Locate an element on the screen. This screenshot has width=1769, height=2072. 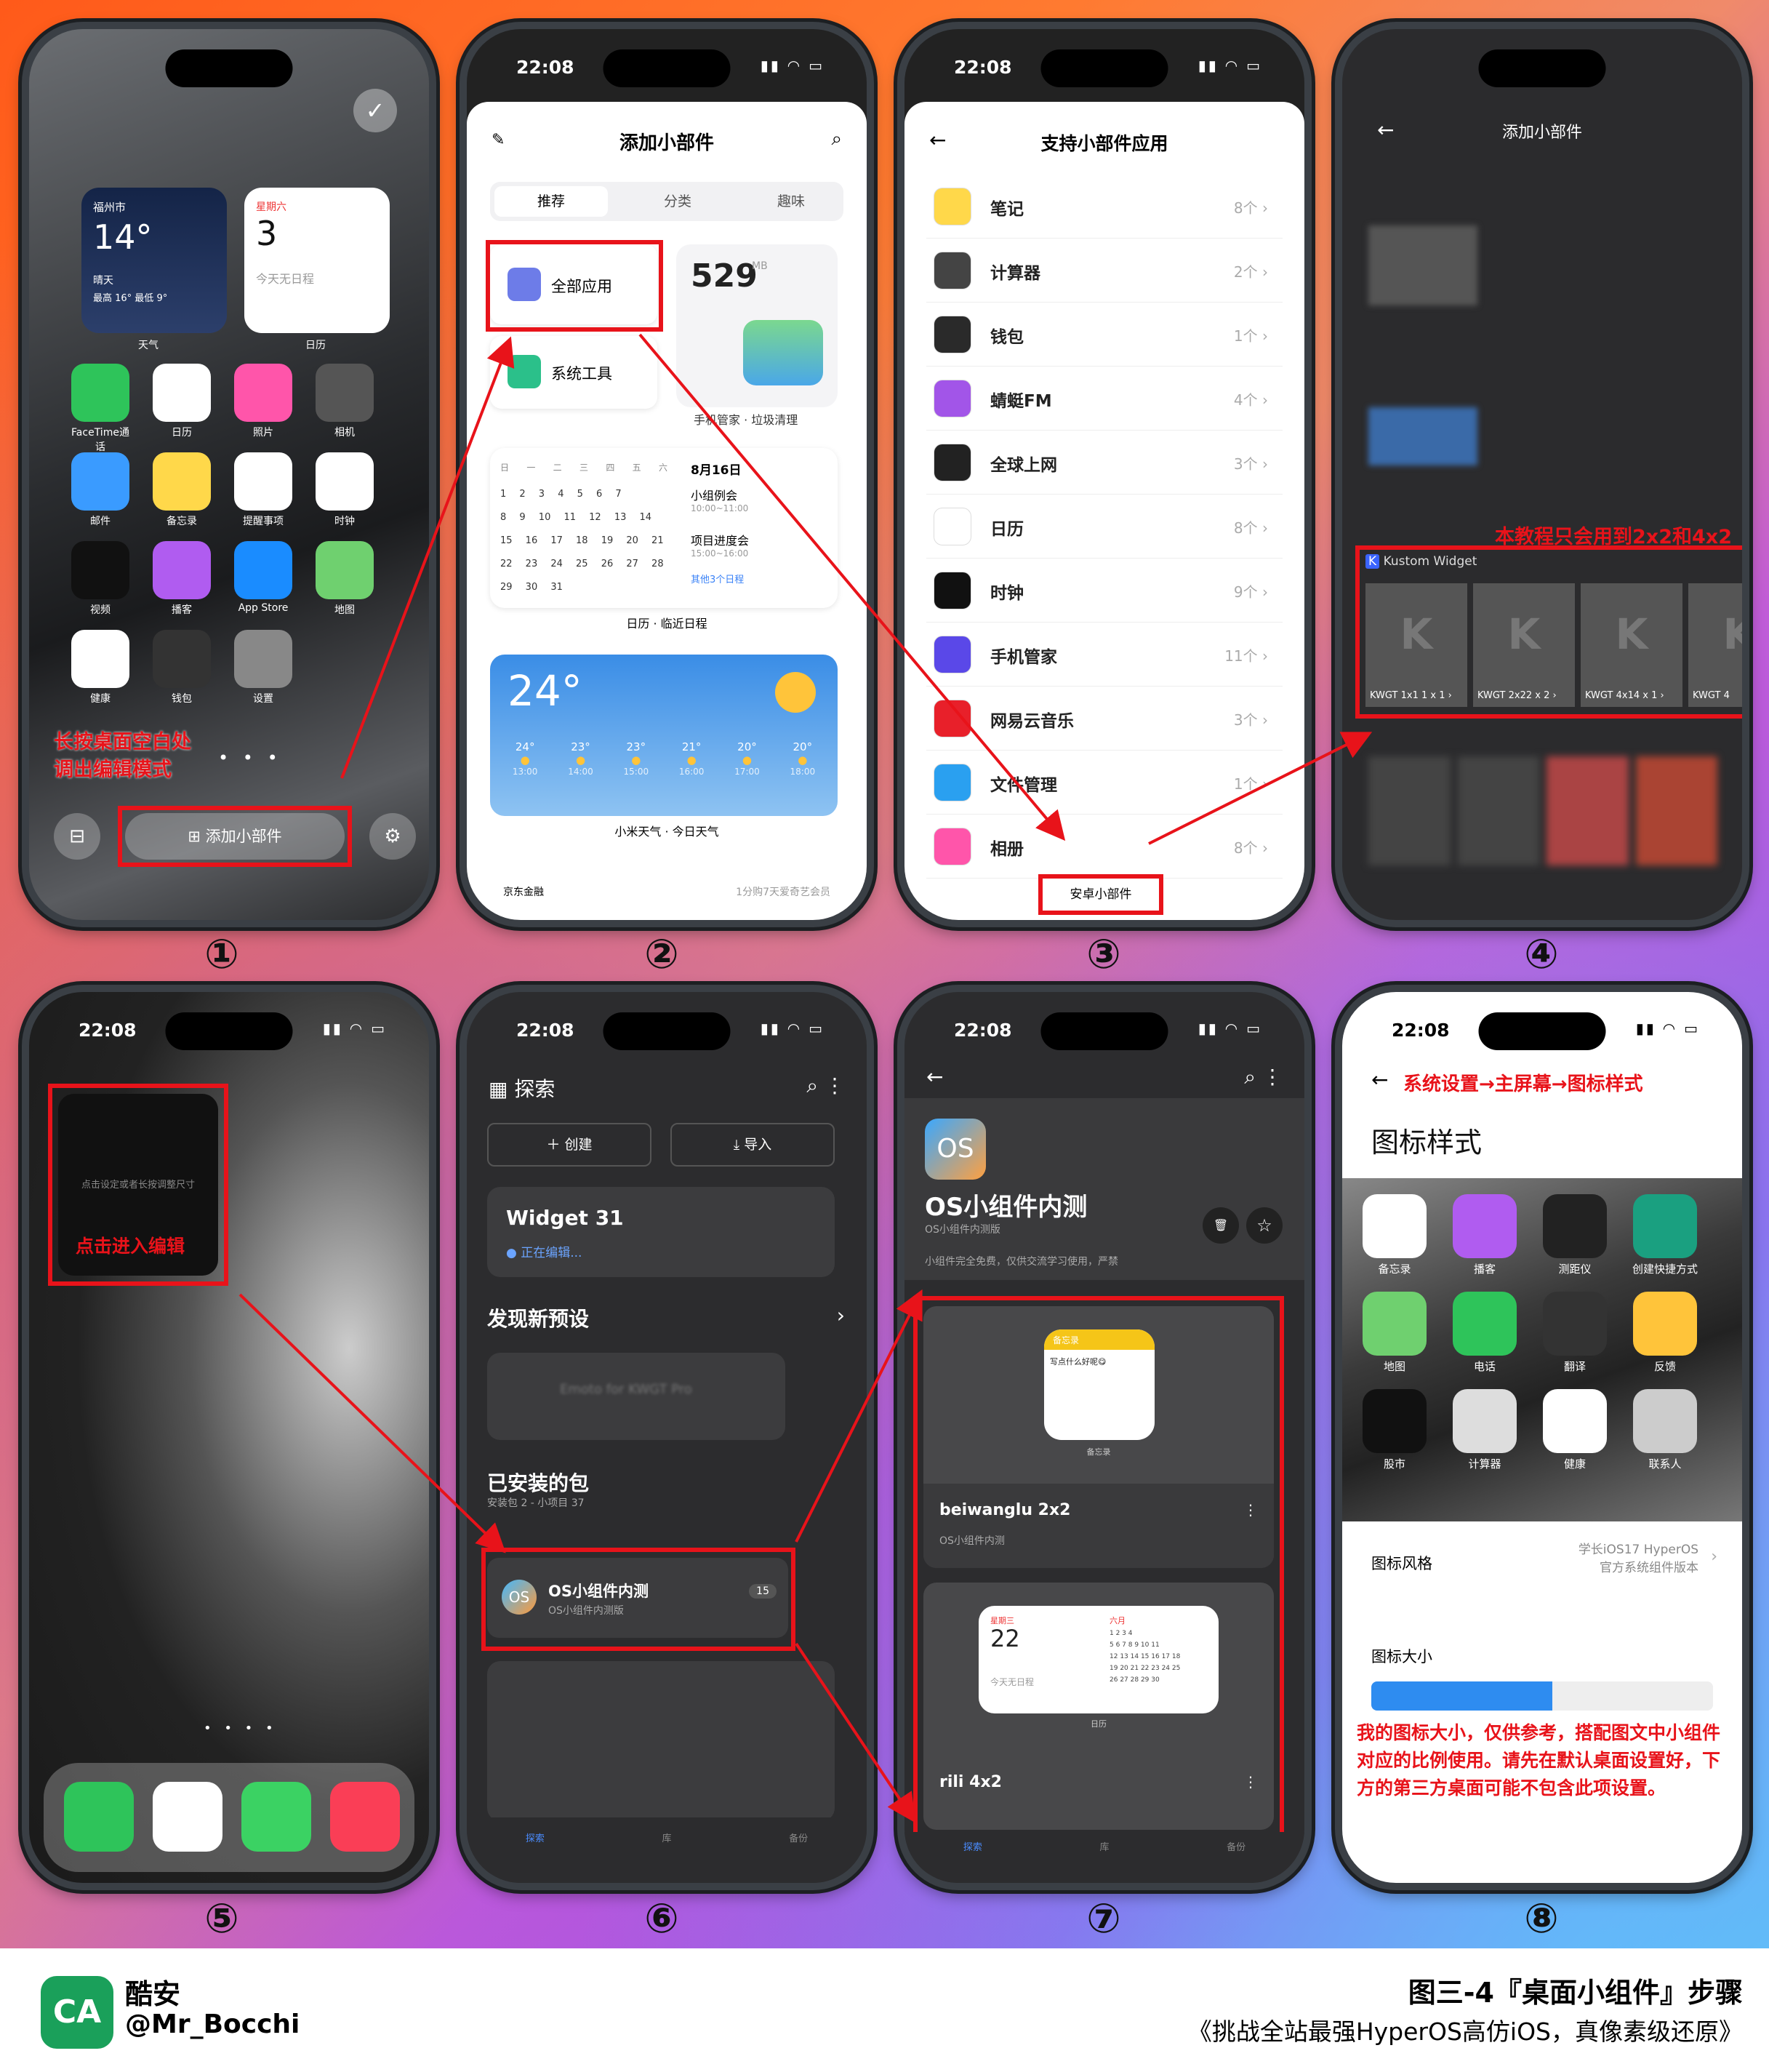
app-icon: 联系人 is located at coordinates (1665, 1430).